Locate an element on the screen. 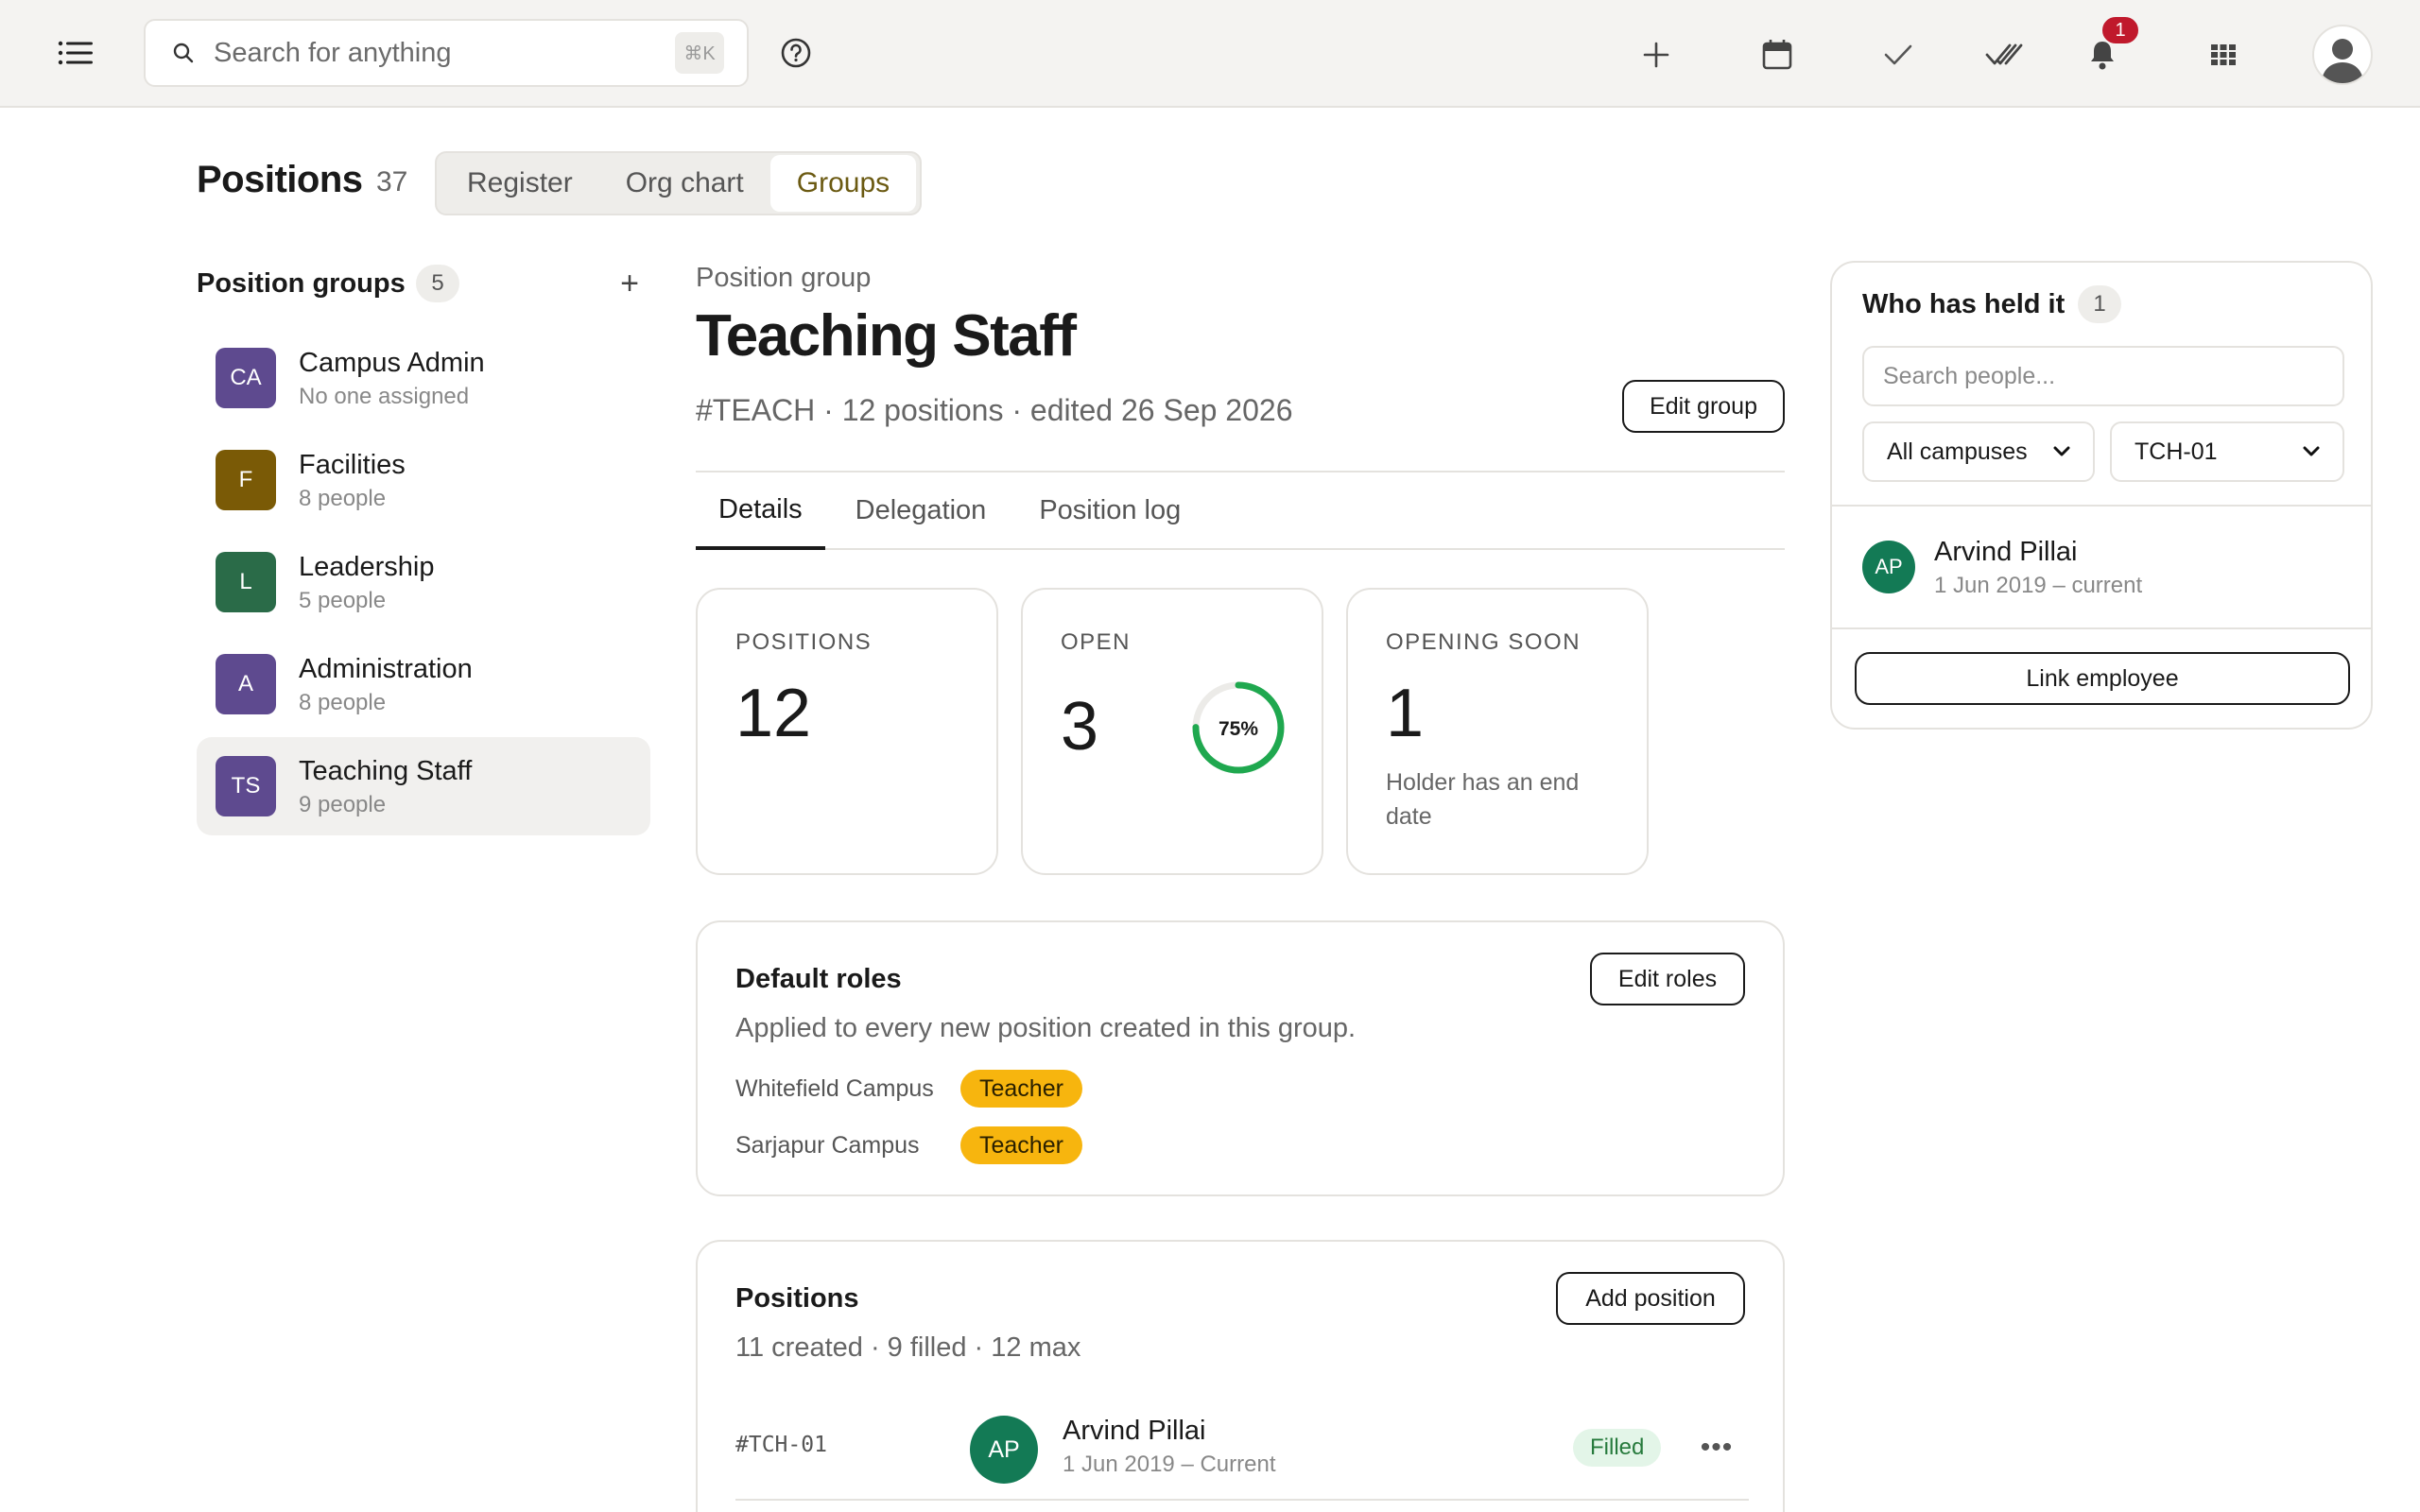 Image resolution: width=2420 pixels, height=1512 pixels. tab-delegation: Delegation is located at coordinates (917, 510).